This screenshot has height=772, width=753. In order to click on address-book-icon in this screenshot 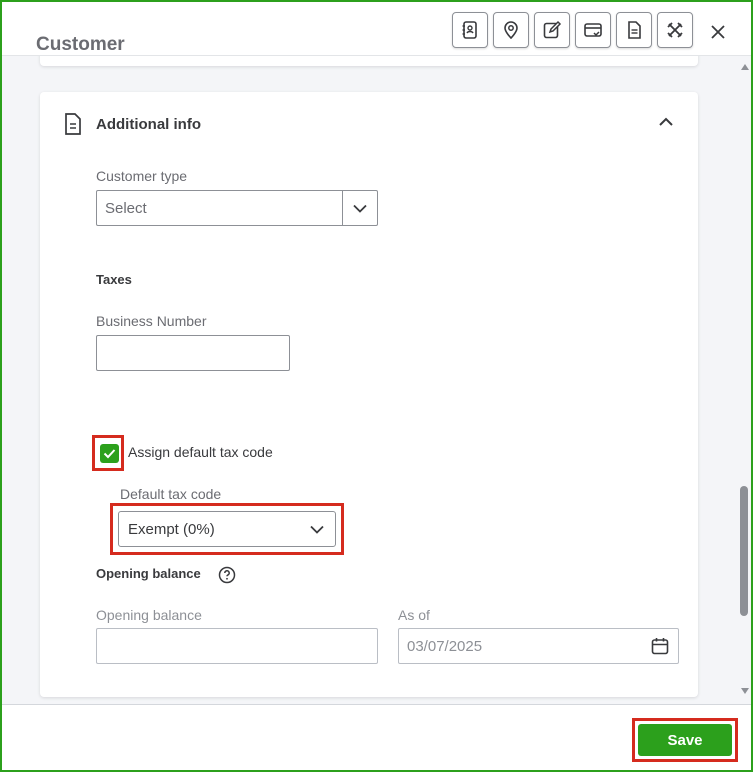, I will do `click(470, 30)`.